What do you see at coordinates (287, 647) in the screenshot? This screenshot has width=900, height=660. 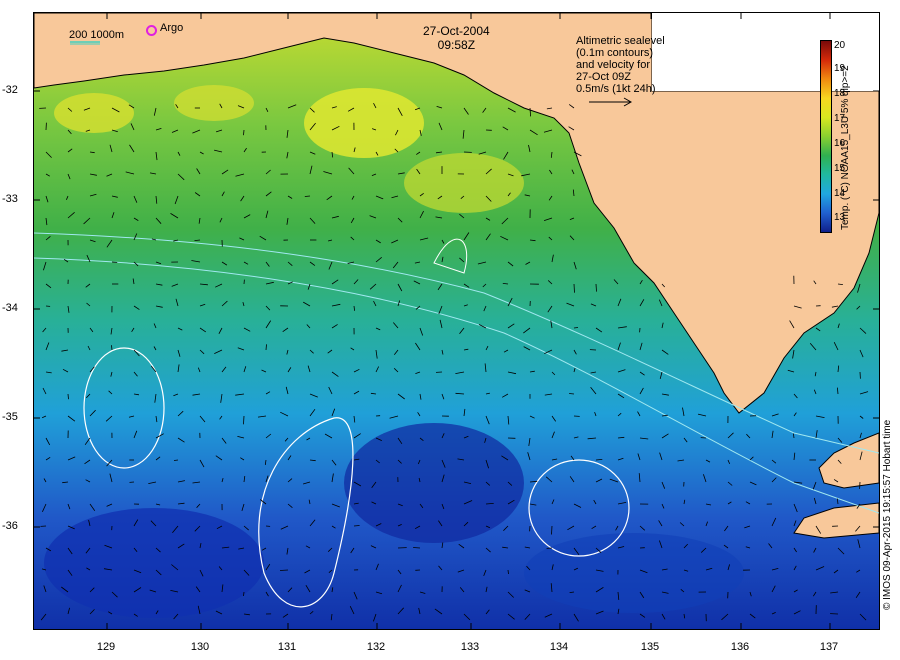 I see `lon-label: 131` at bounding box center [287, 647].